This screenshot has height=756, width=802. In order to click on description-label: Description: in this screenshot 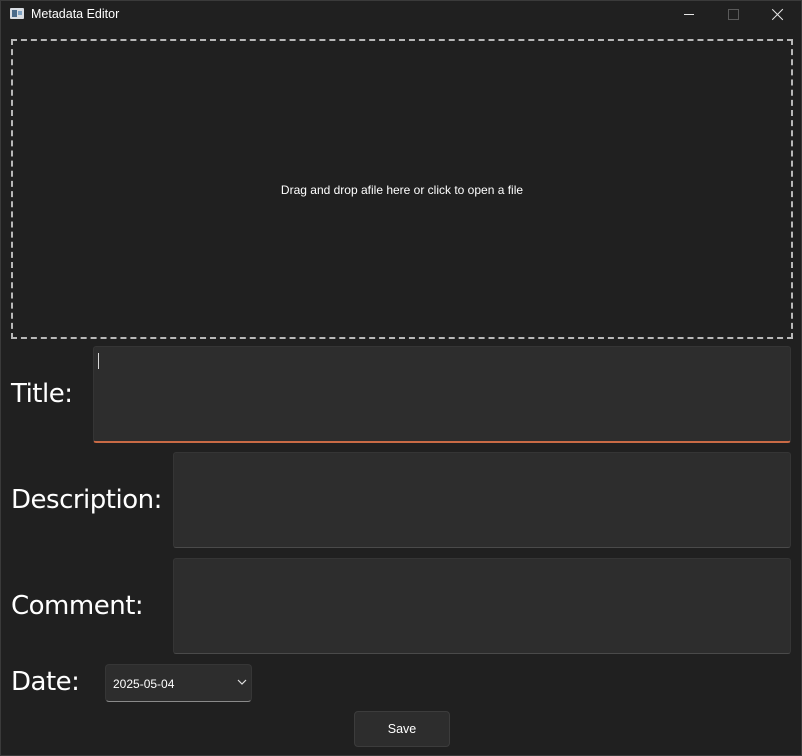, I will do `click(86, 500)`.